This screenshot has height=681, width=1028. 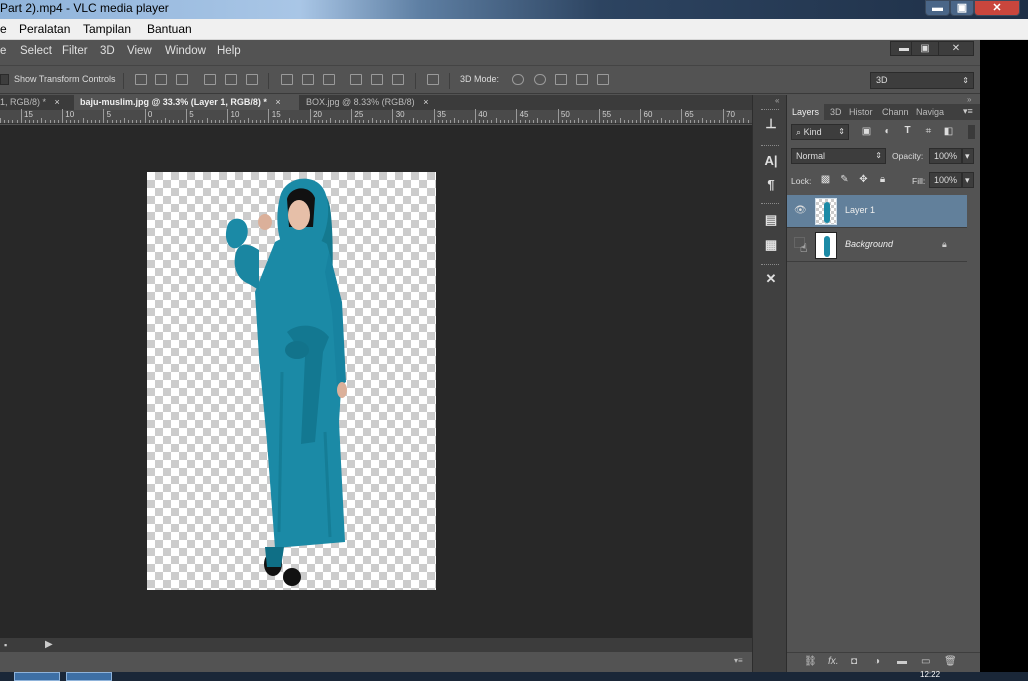 What do you see at coordinates (930, 112) in the screenshot?
I see `tab-navigator: Naviga` at bounding box center [930, 112].